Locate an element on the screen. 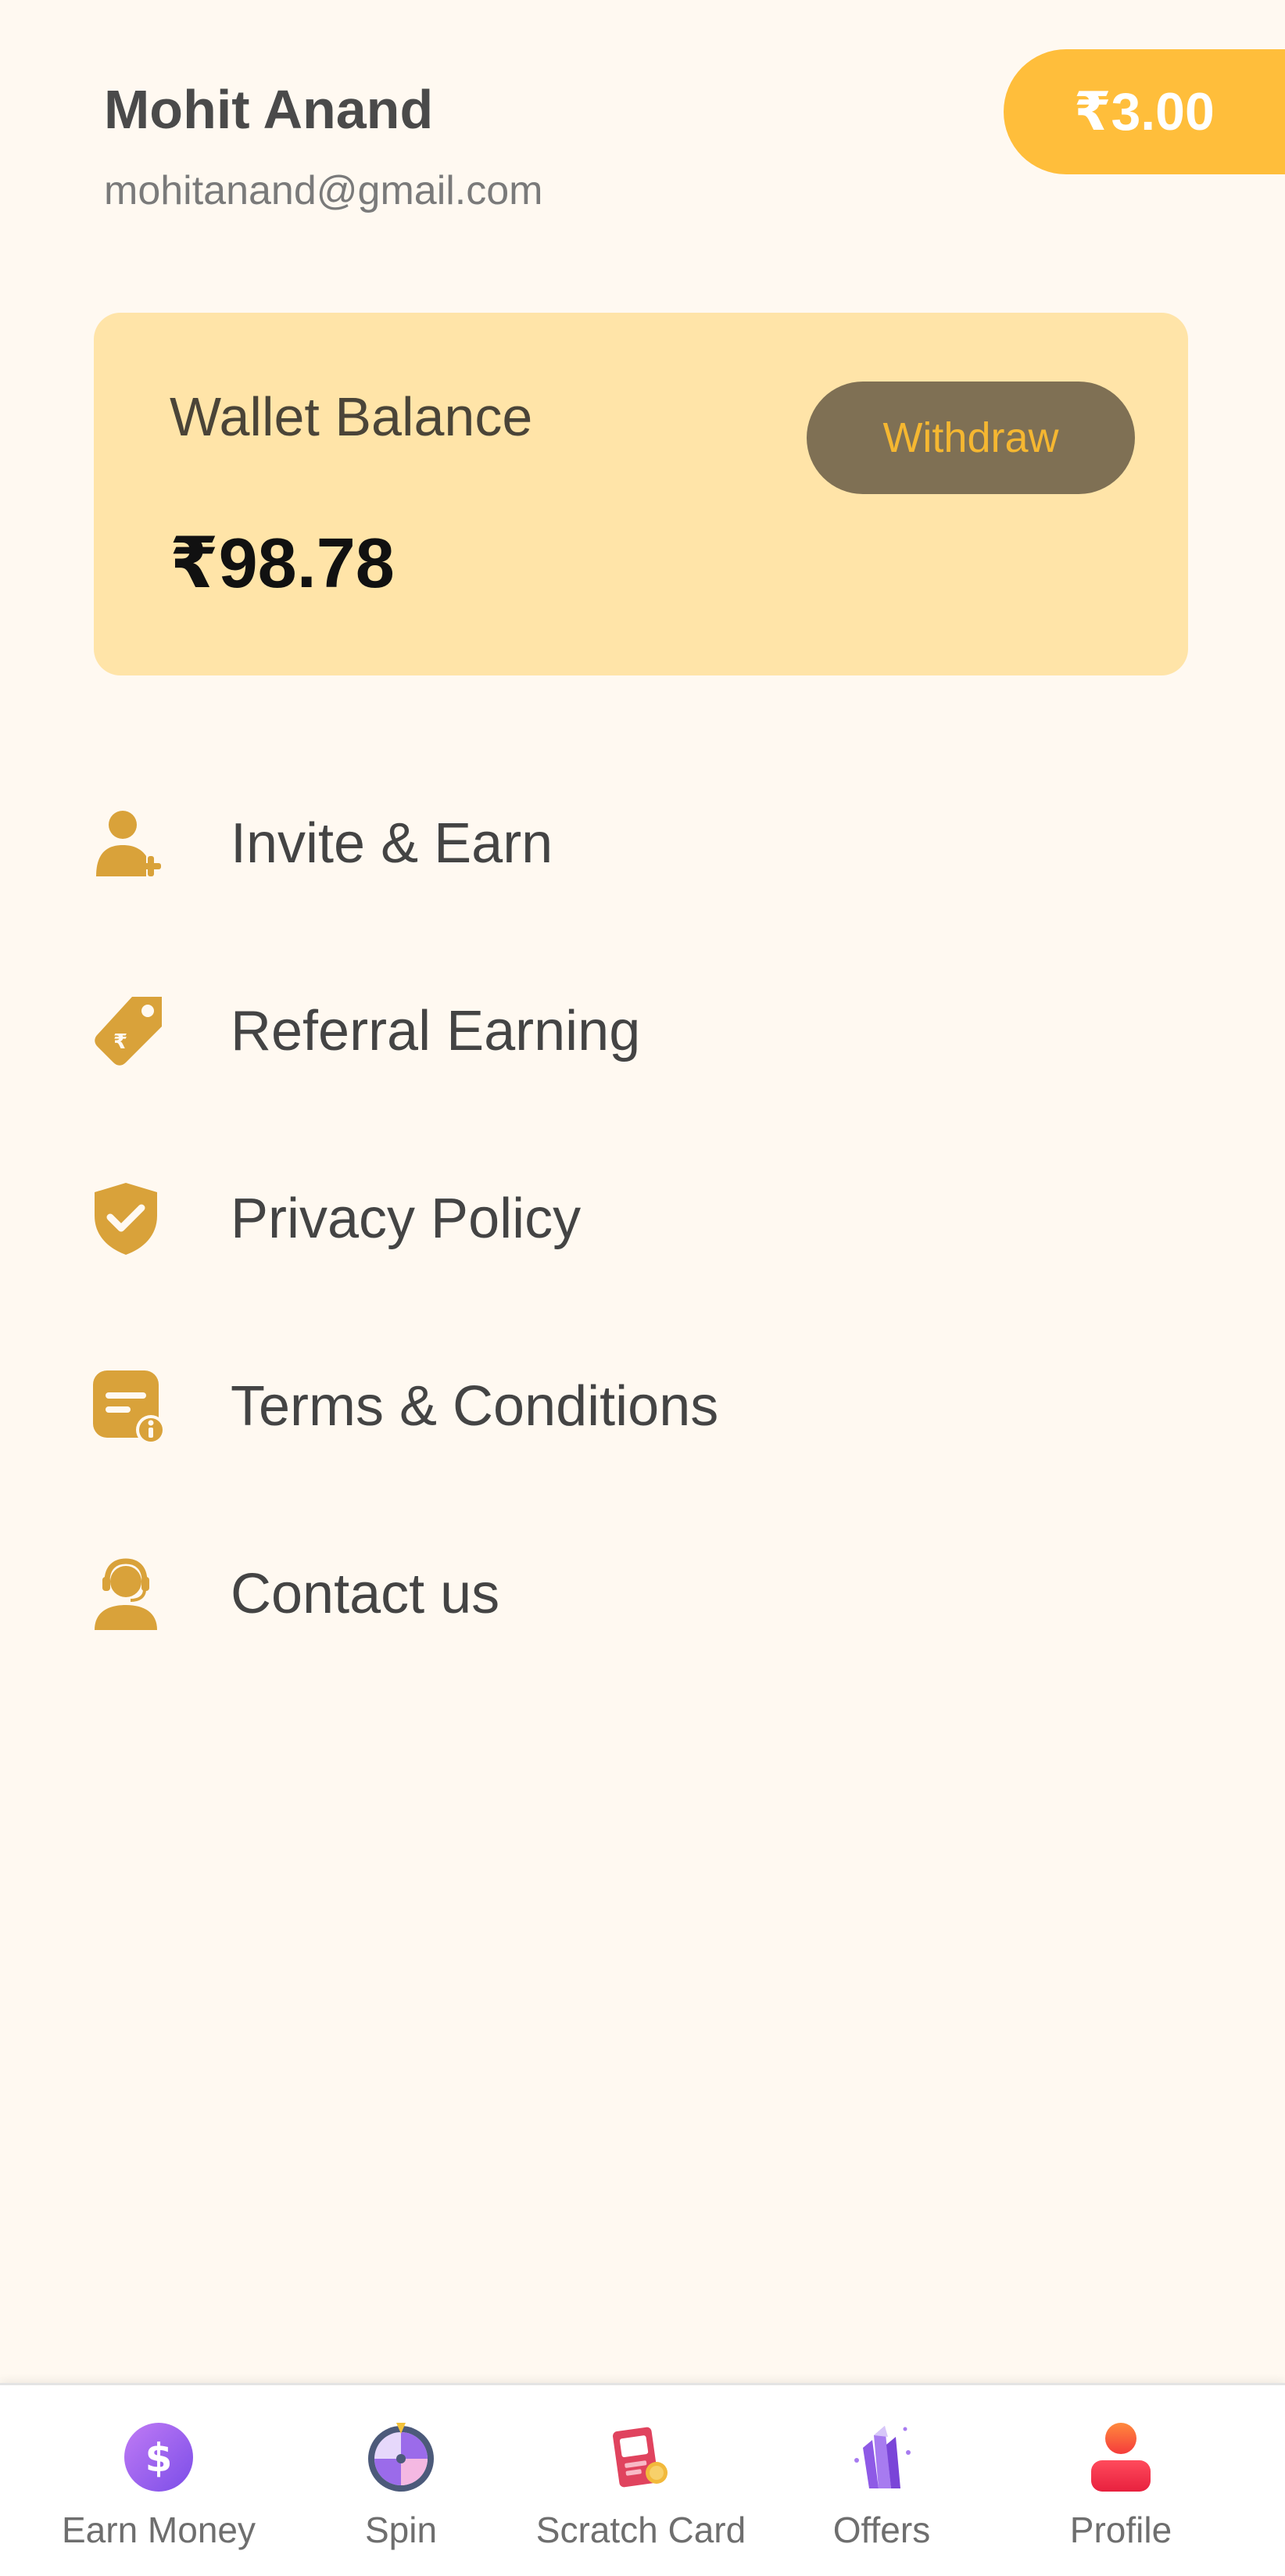  document-info-icon is located at coordinates (133, 1406).